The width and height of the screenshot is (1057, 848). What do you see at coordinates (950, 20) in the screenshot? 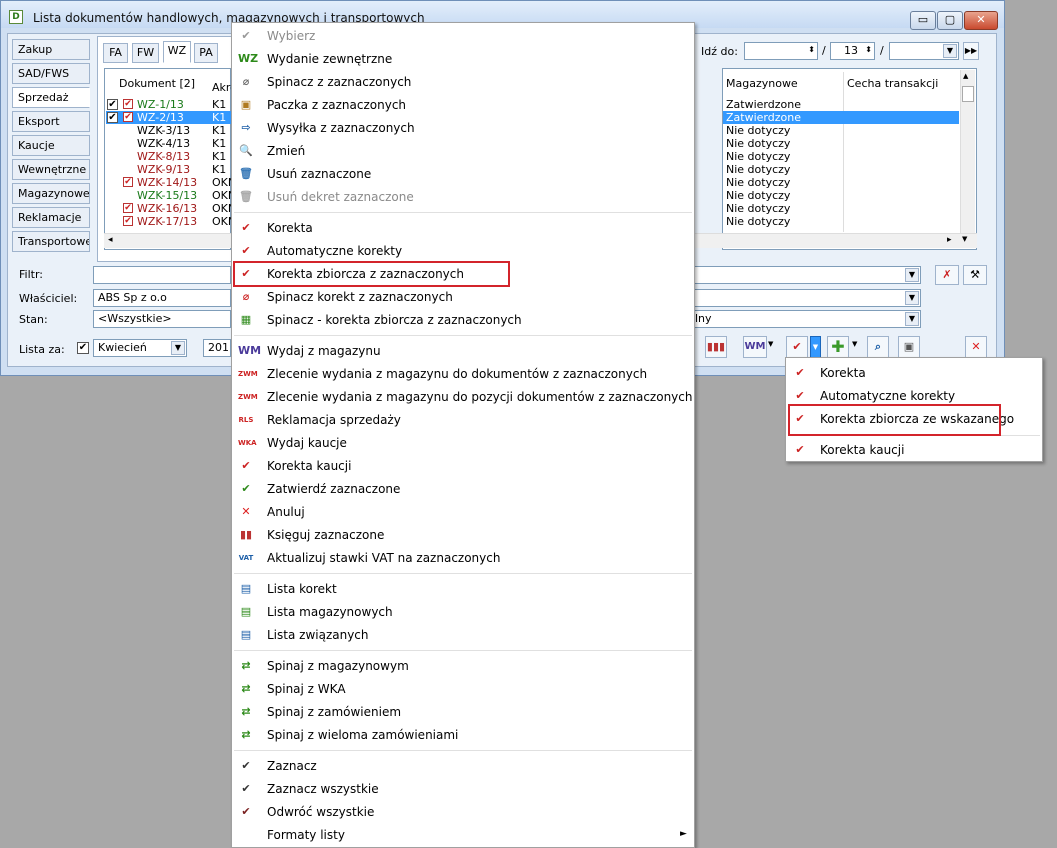
I see `maximize-button: ▢` at bounding box center [950, 20].